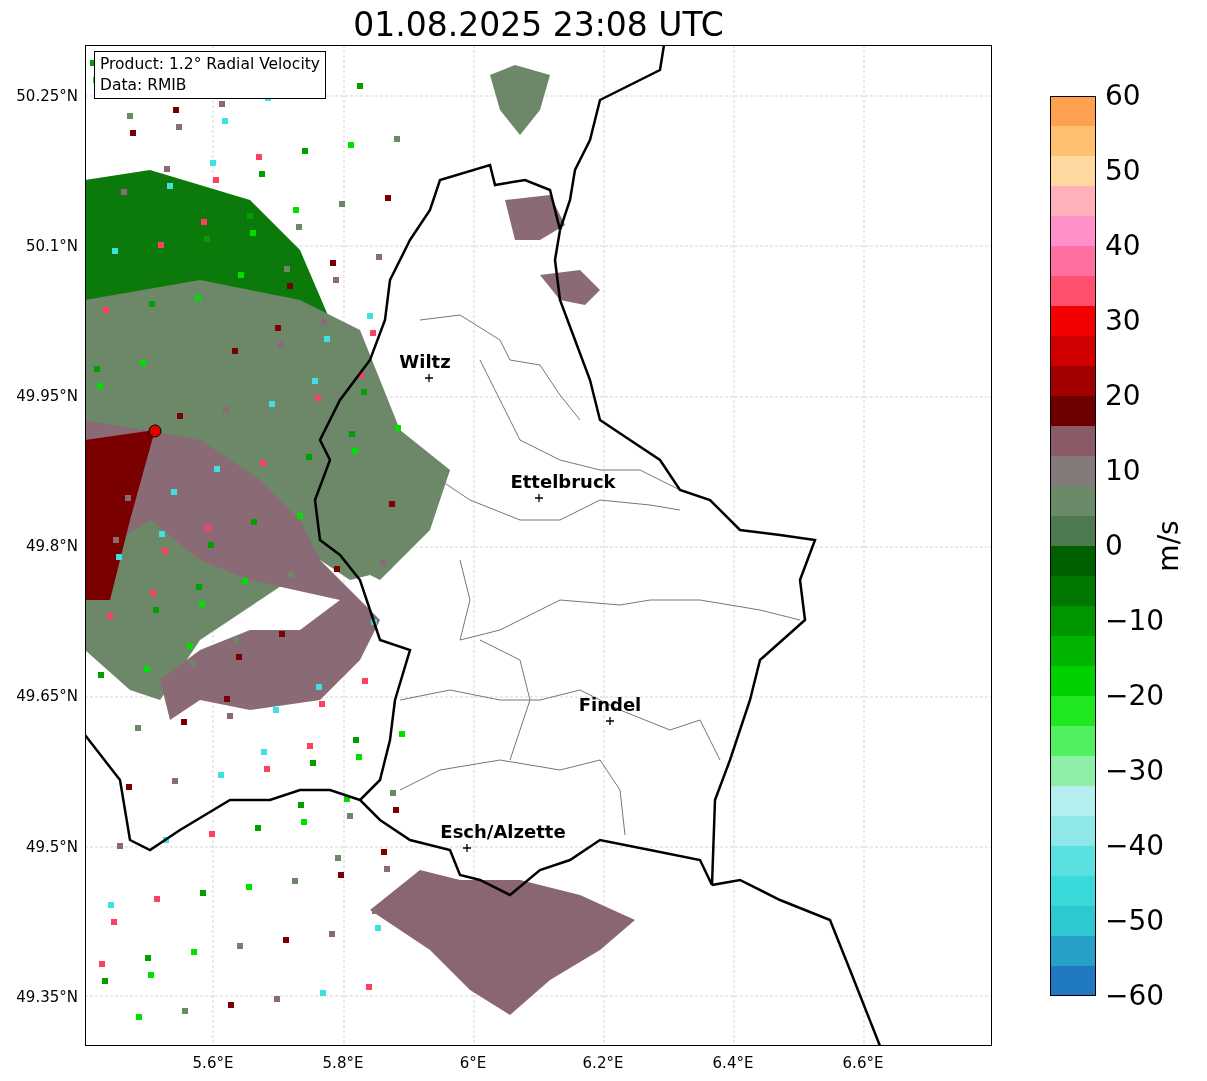 The width and height of the screenshot is (1207, 1081). Describe the element at coordinates (47, 696) in the screenshot. I see `latitude-label: 49.65°N` at that location.